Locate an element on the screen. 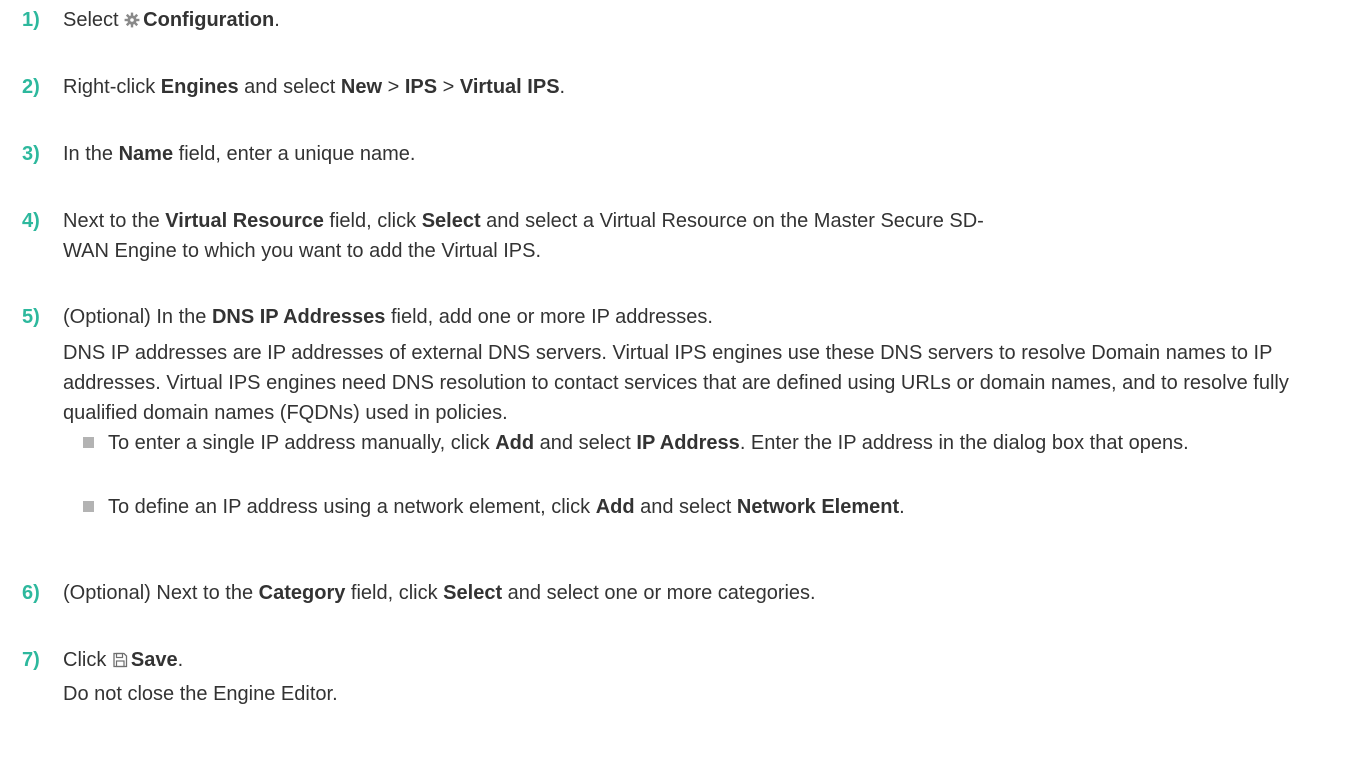 The height and width of the screenshot is (782, 1364). text-run: In the is located at coordinates (91, 154).